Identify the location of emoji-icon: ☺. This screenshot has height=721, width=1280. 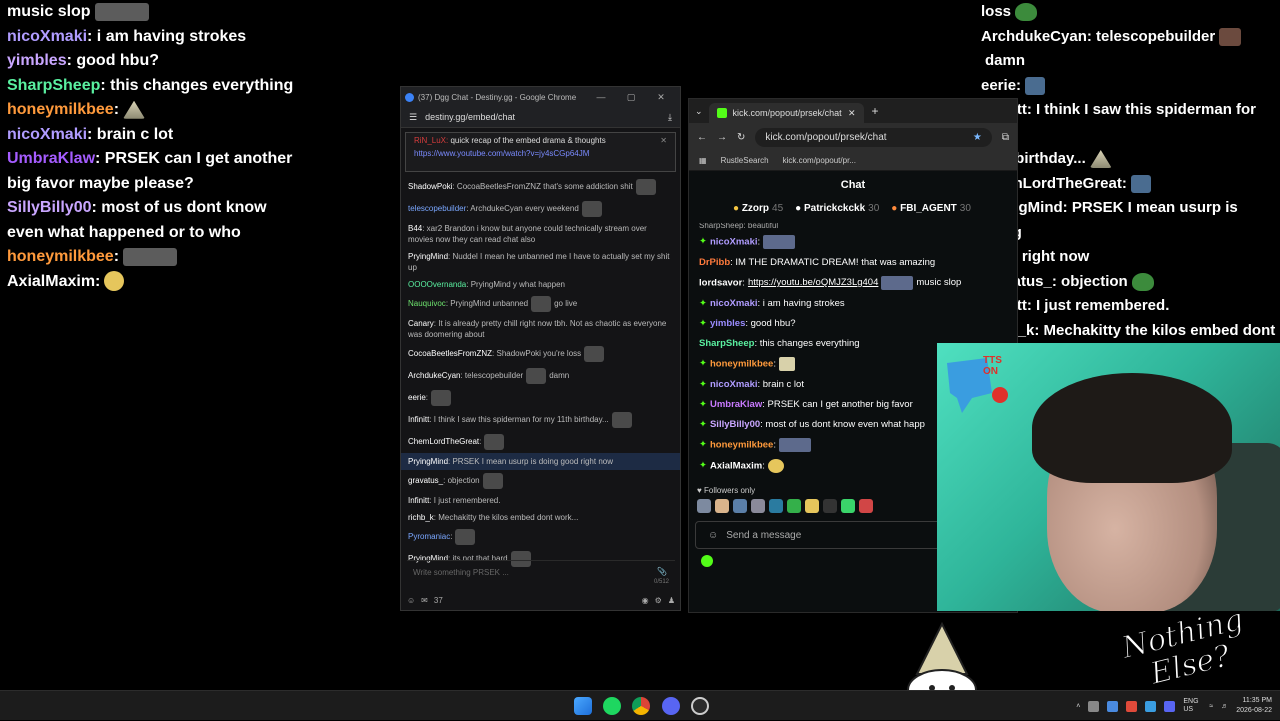
(713, 535).